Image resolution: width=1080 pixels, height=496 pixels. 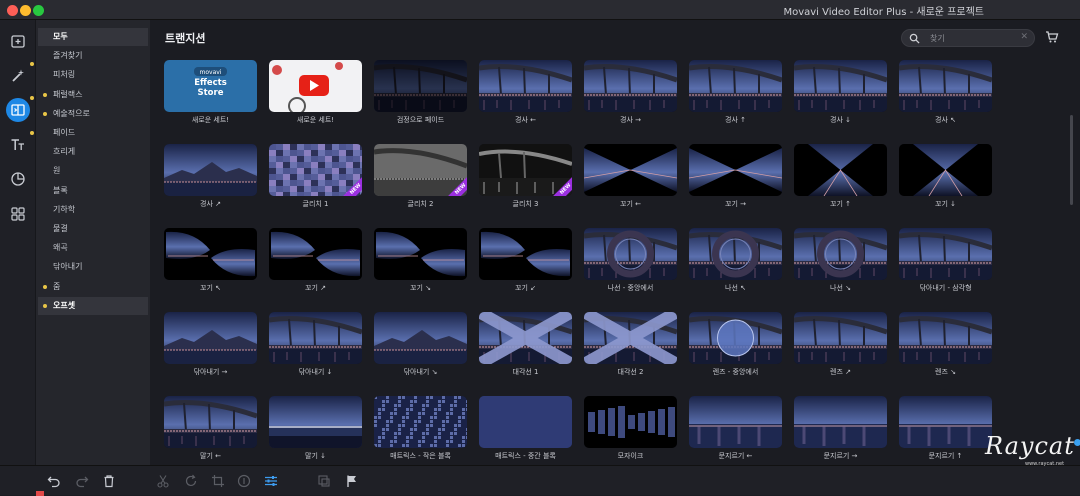 What do you see at coordinates (315, 176) in the screenshot?
I see `transition-tile: NEW 글리치 1` at bounding box center [315, 176].